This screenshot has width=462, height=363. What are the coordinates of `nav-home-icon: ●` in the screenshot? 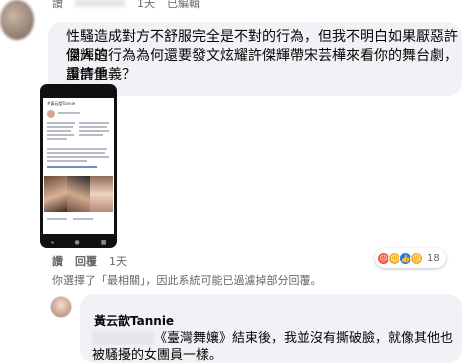 It's located at (77, 242).